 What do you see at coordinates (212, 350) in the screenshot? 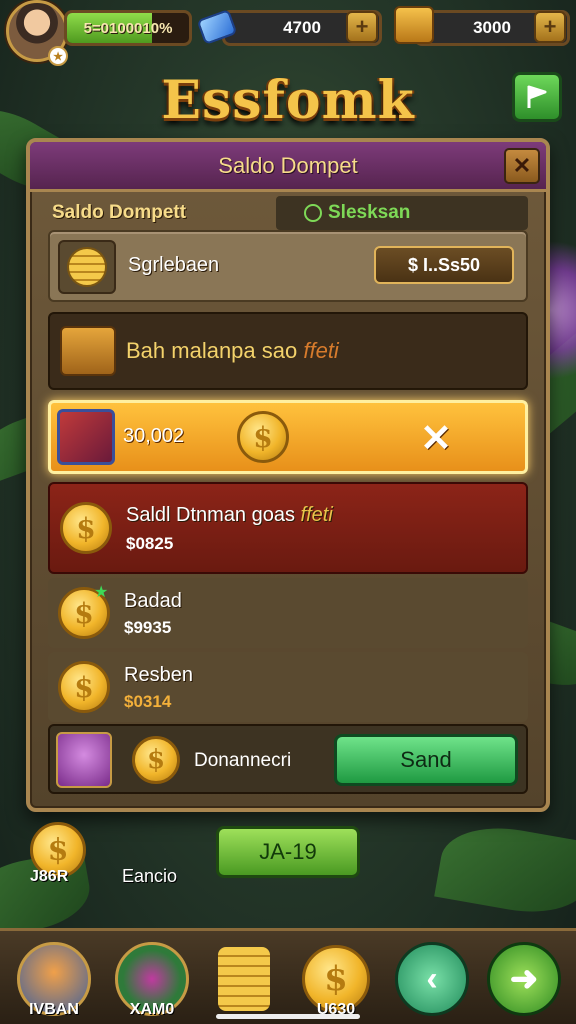
I see `info-text-main: Bah malanpa sao` at bounding box center [212, 350].